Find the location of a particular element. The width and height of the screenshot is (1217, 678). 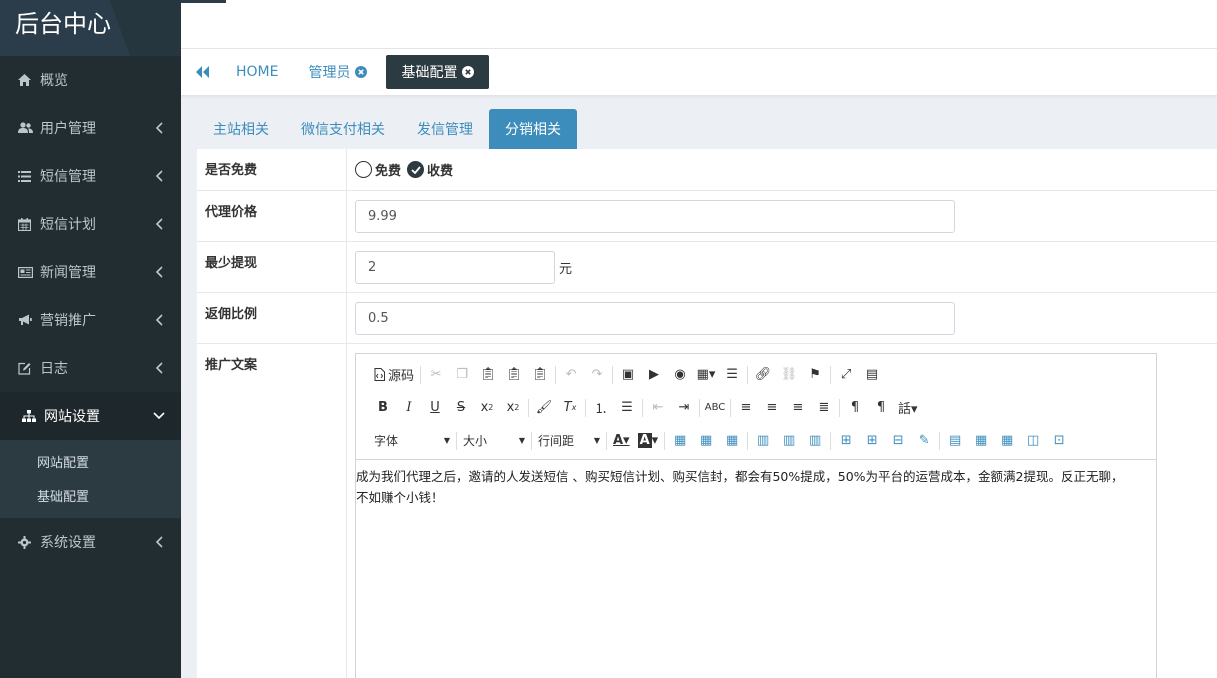

justify-icon: ≣ is located at coordinates (824, 408).